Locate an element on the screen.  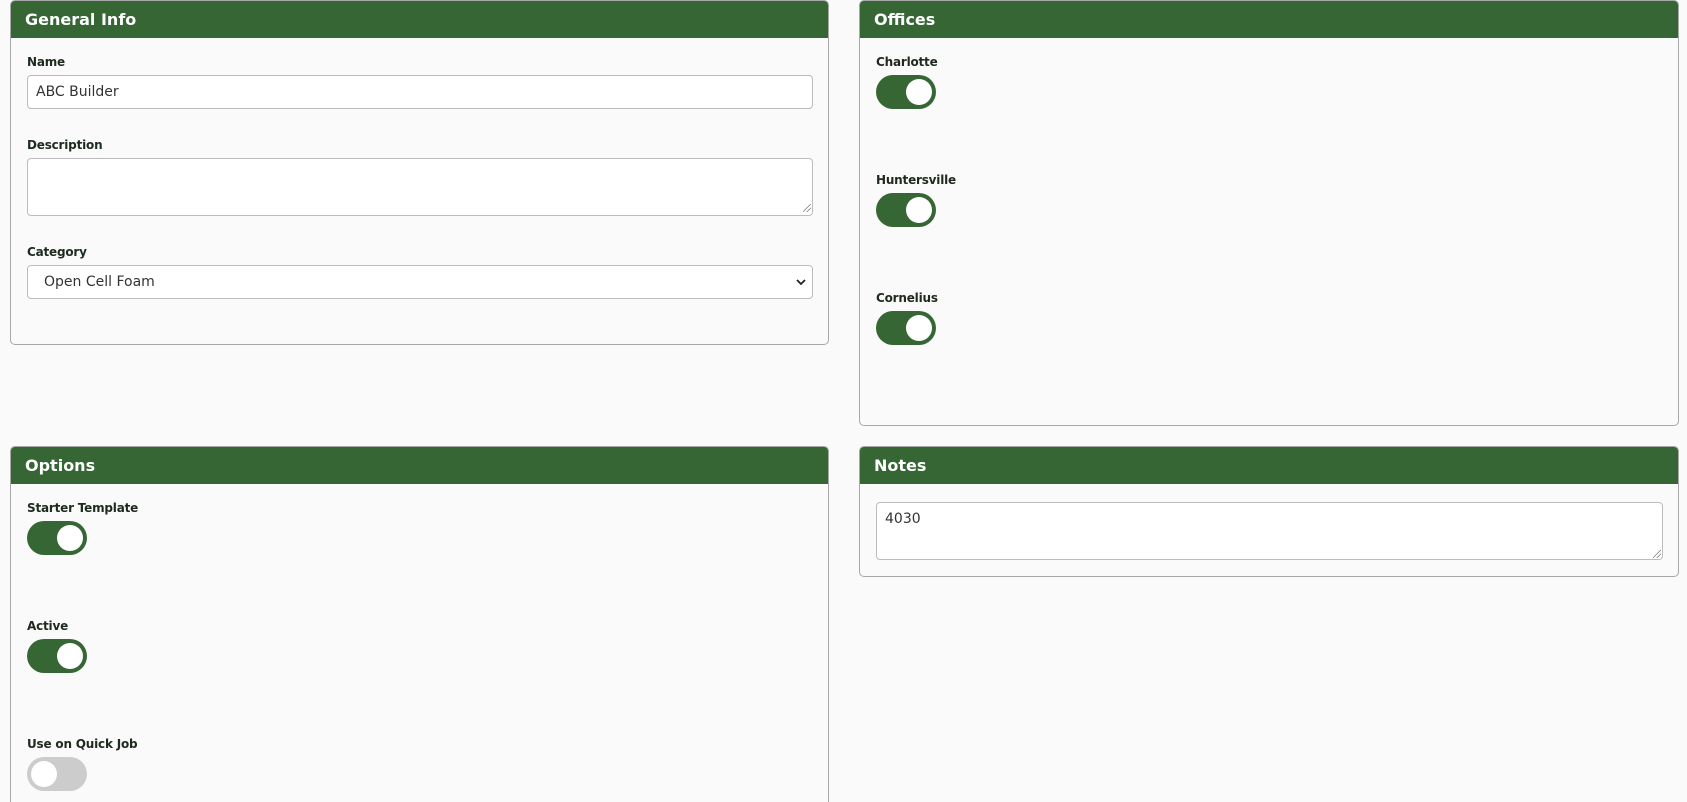
category-select: Open Cell Foam is located at coordinates (420, 282).